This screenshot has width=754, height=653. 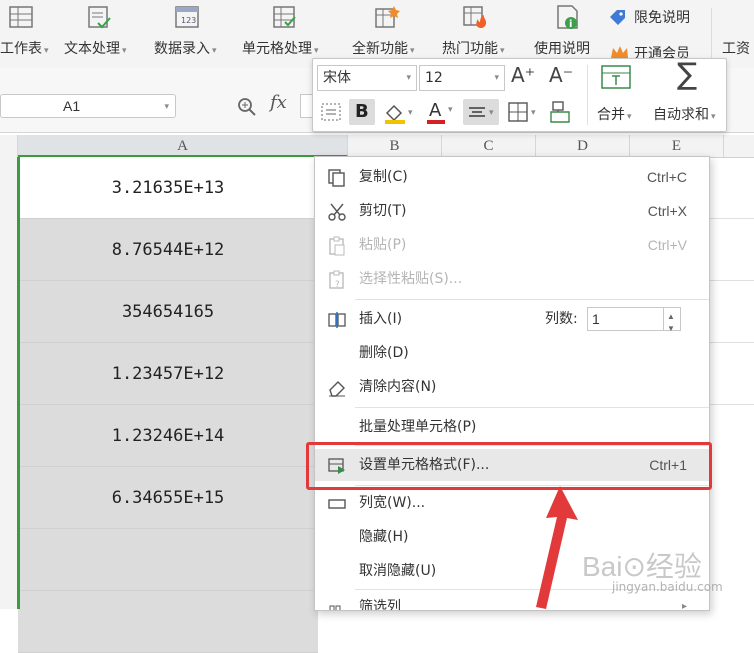 I want to click on font-color-glyph: A, so click(x=435, y=110).